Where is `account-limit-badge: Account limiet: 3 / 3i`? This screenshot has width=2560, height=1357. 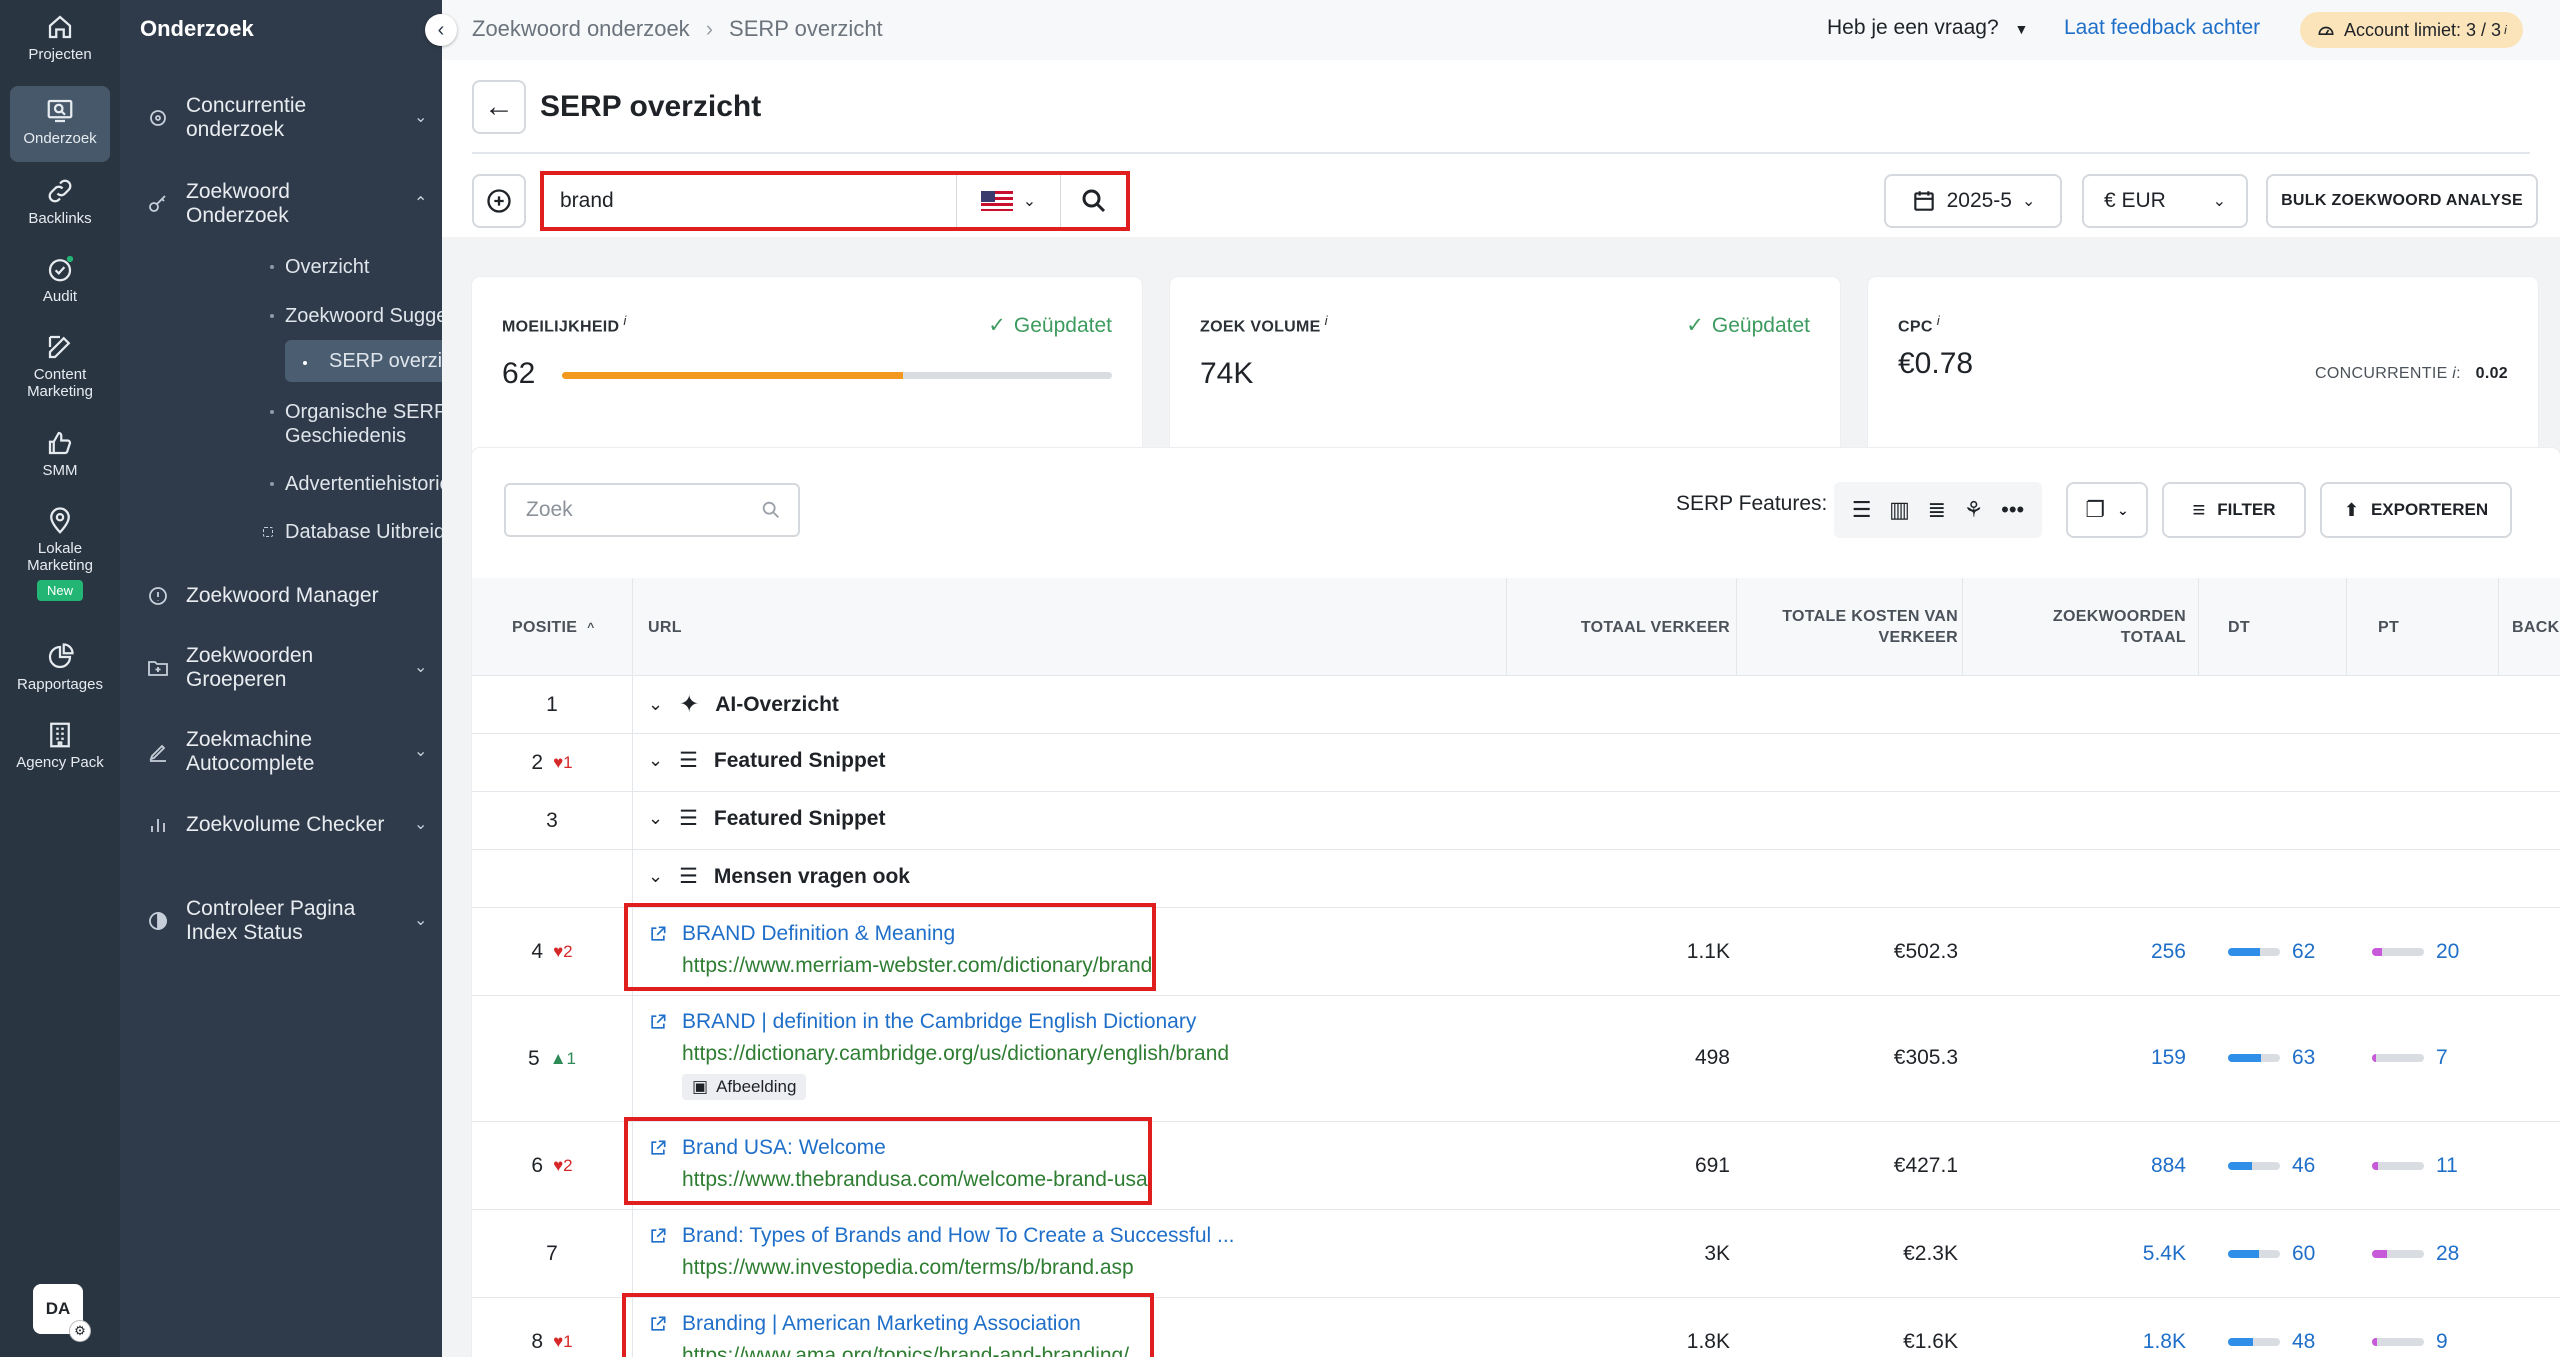 account-limit-badge: Account limiet: 3 / 3i is located at coordinates (2411, 30).